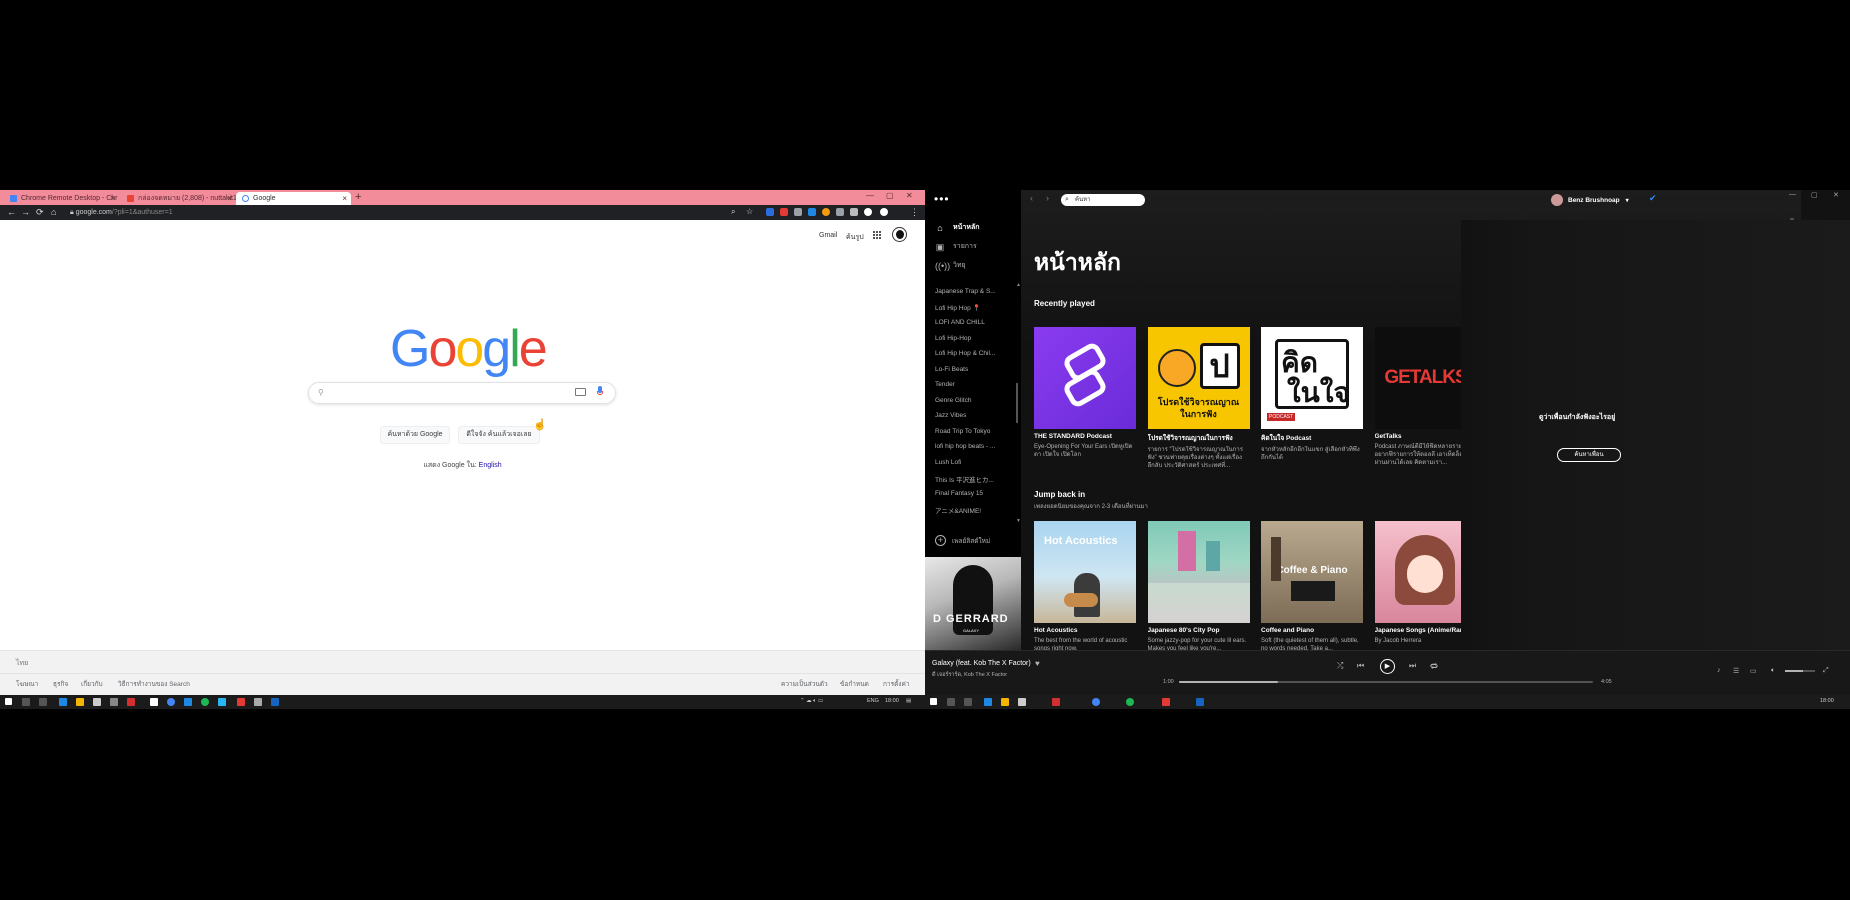 The width and height of the screenshot is (1850, 900). I want to click on sidebar-playlist-item: Tender, so click(971, 384).